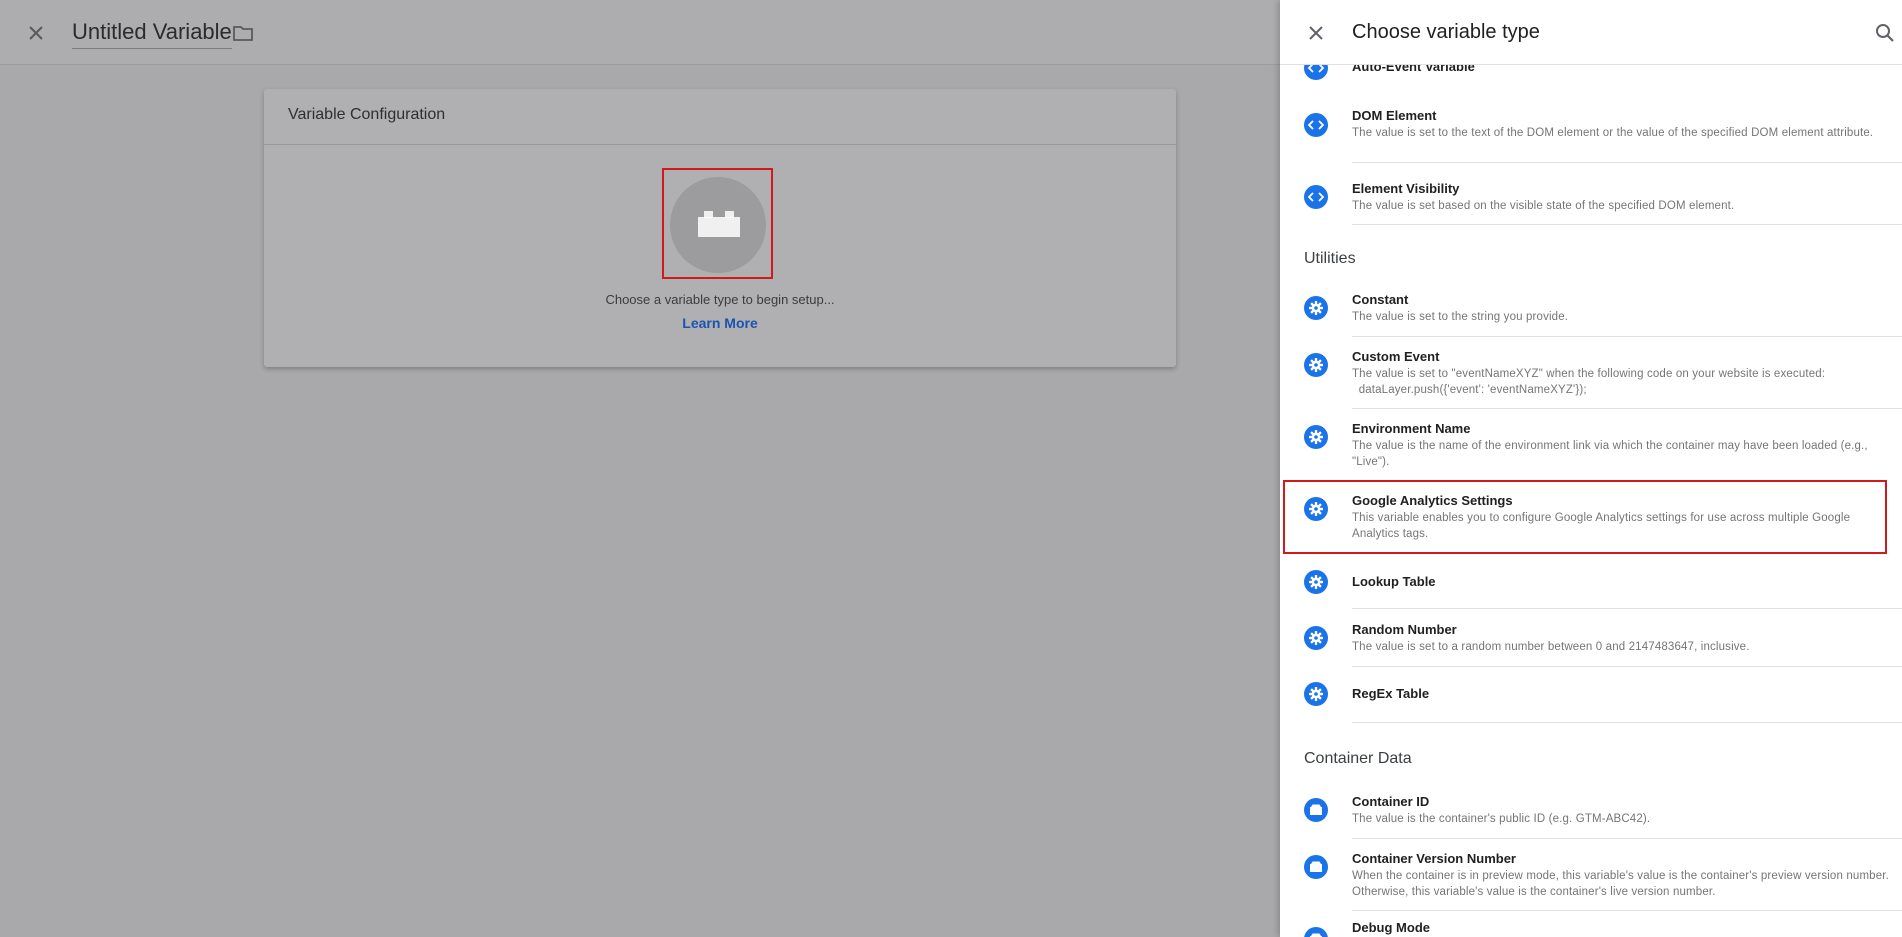  I want to click on item-name: Random Number, so click(1404, 629).